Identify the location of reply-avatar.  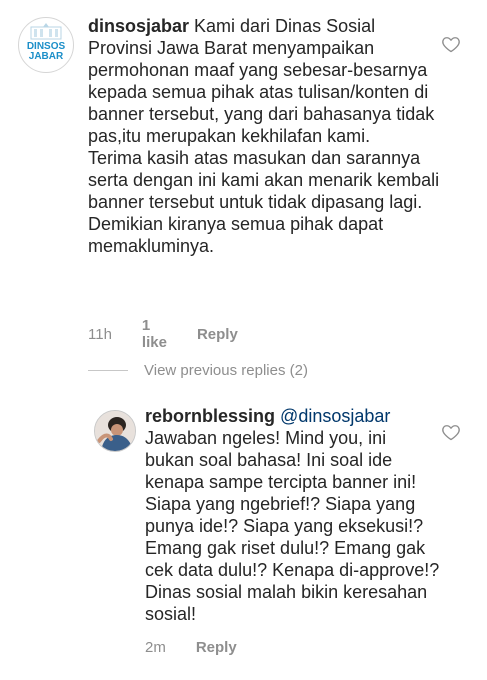
(115, 431).